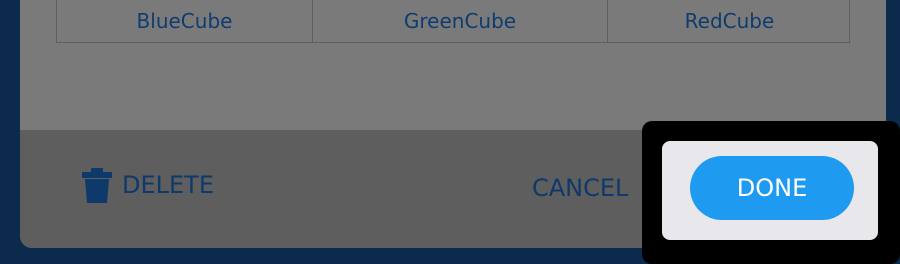 This screenshot has width=900, height=264. I want to click on trash-icon, so click(97, 185).